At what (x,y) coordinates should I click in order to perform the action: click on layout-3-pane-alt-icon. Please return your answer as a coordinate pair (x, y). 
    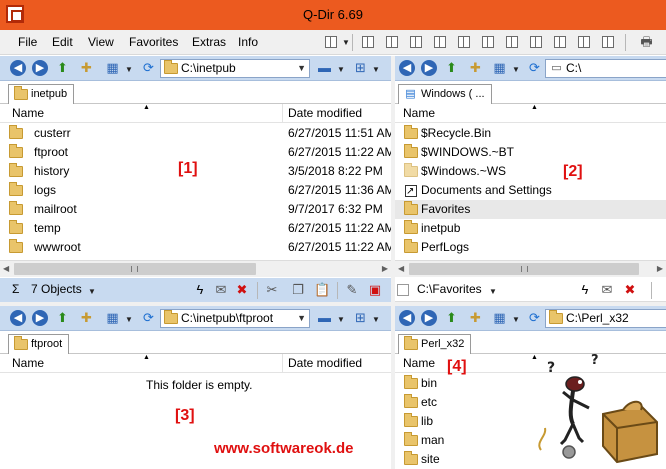
    Looking at the image, I should click on (392, 42).